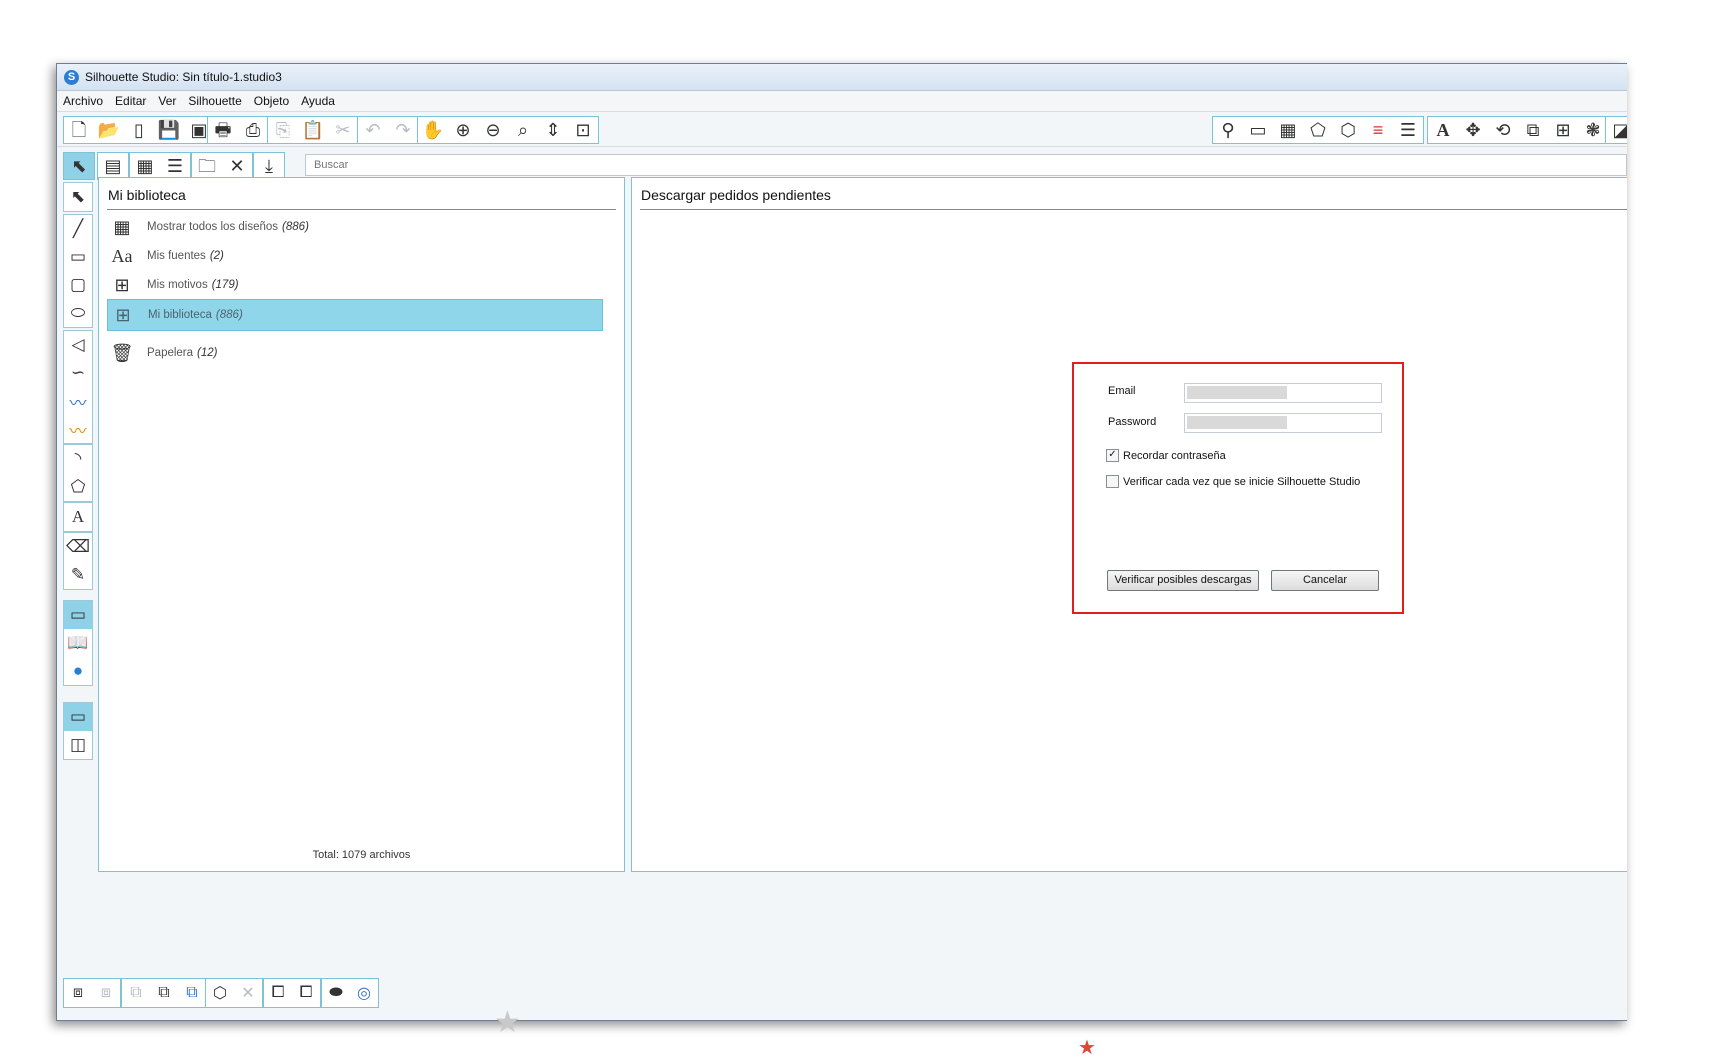  Describe the element at coordinates (1166, 455) in the screenshot. I see `remember-password-row: ✓ Recordar contraseña` at that location.